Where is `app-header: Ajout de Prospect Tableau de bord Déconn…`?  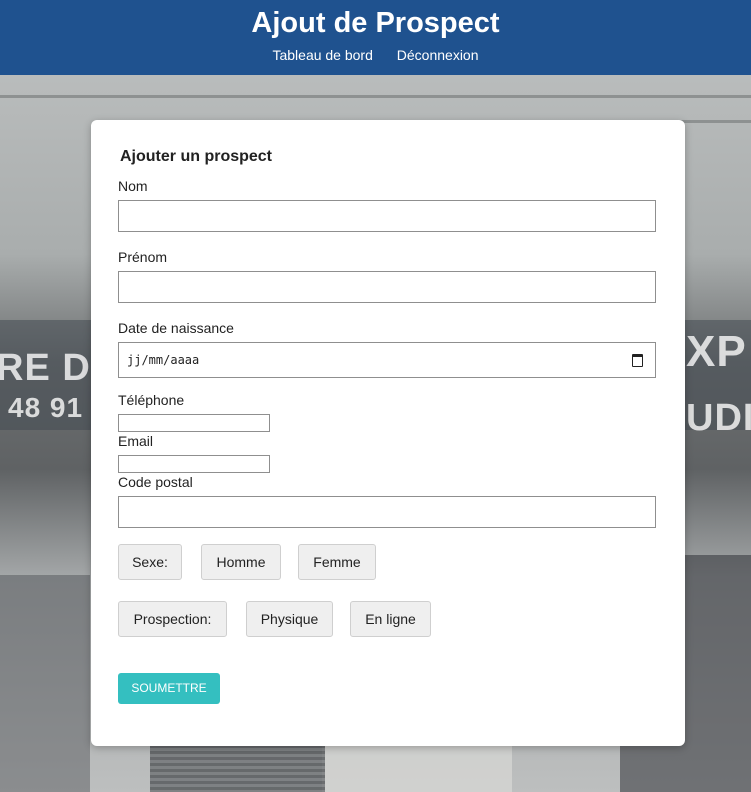
app-header: Ajout de Prospect Tableau de bord Déconn… is located at coordinates (375, 37).